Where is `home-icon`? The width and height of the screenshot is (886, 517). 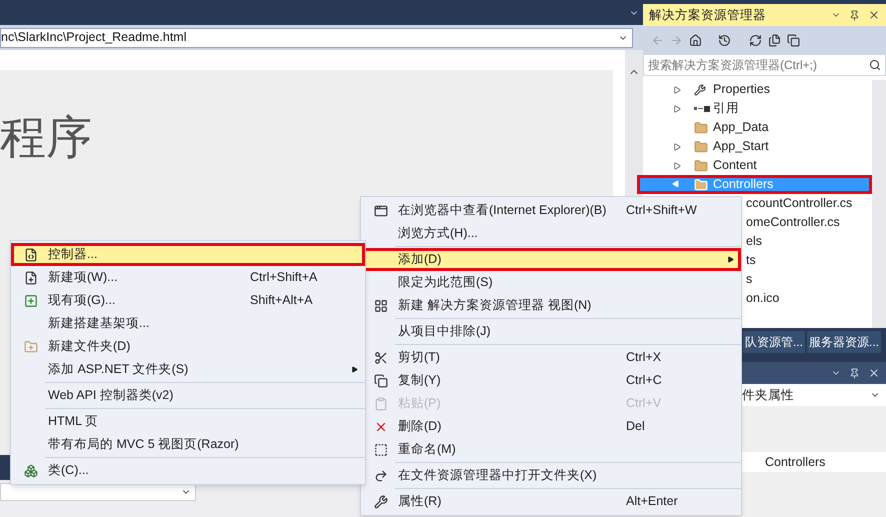
home-icon is located at coordinates (695, 40).